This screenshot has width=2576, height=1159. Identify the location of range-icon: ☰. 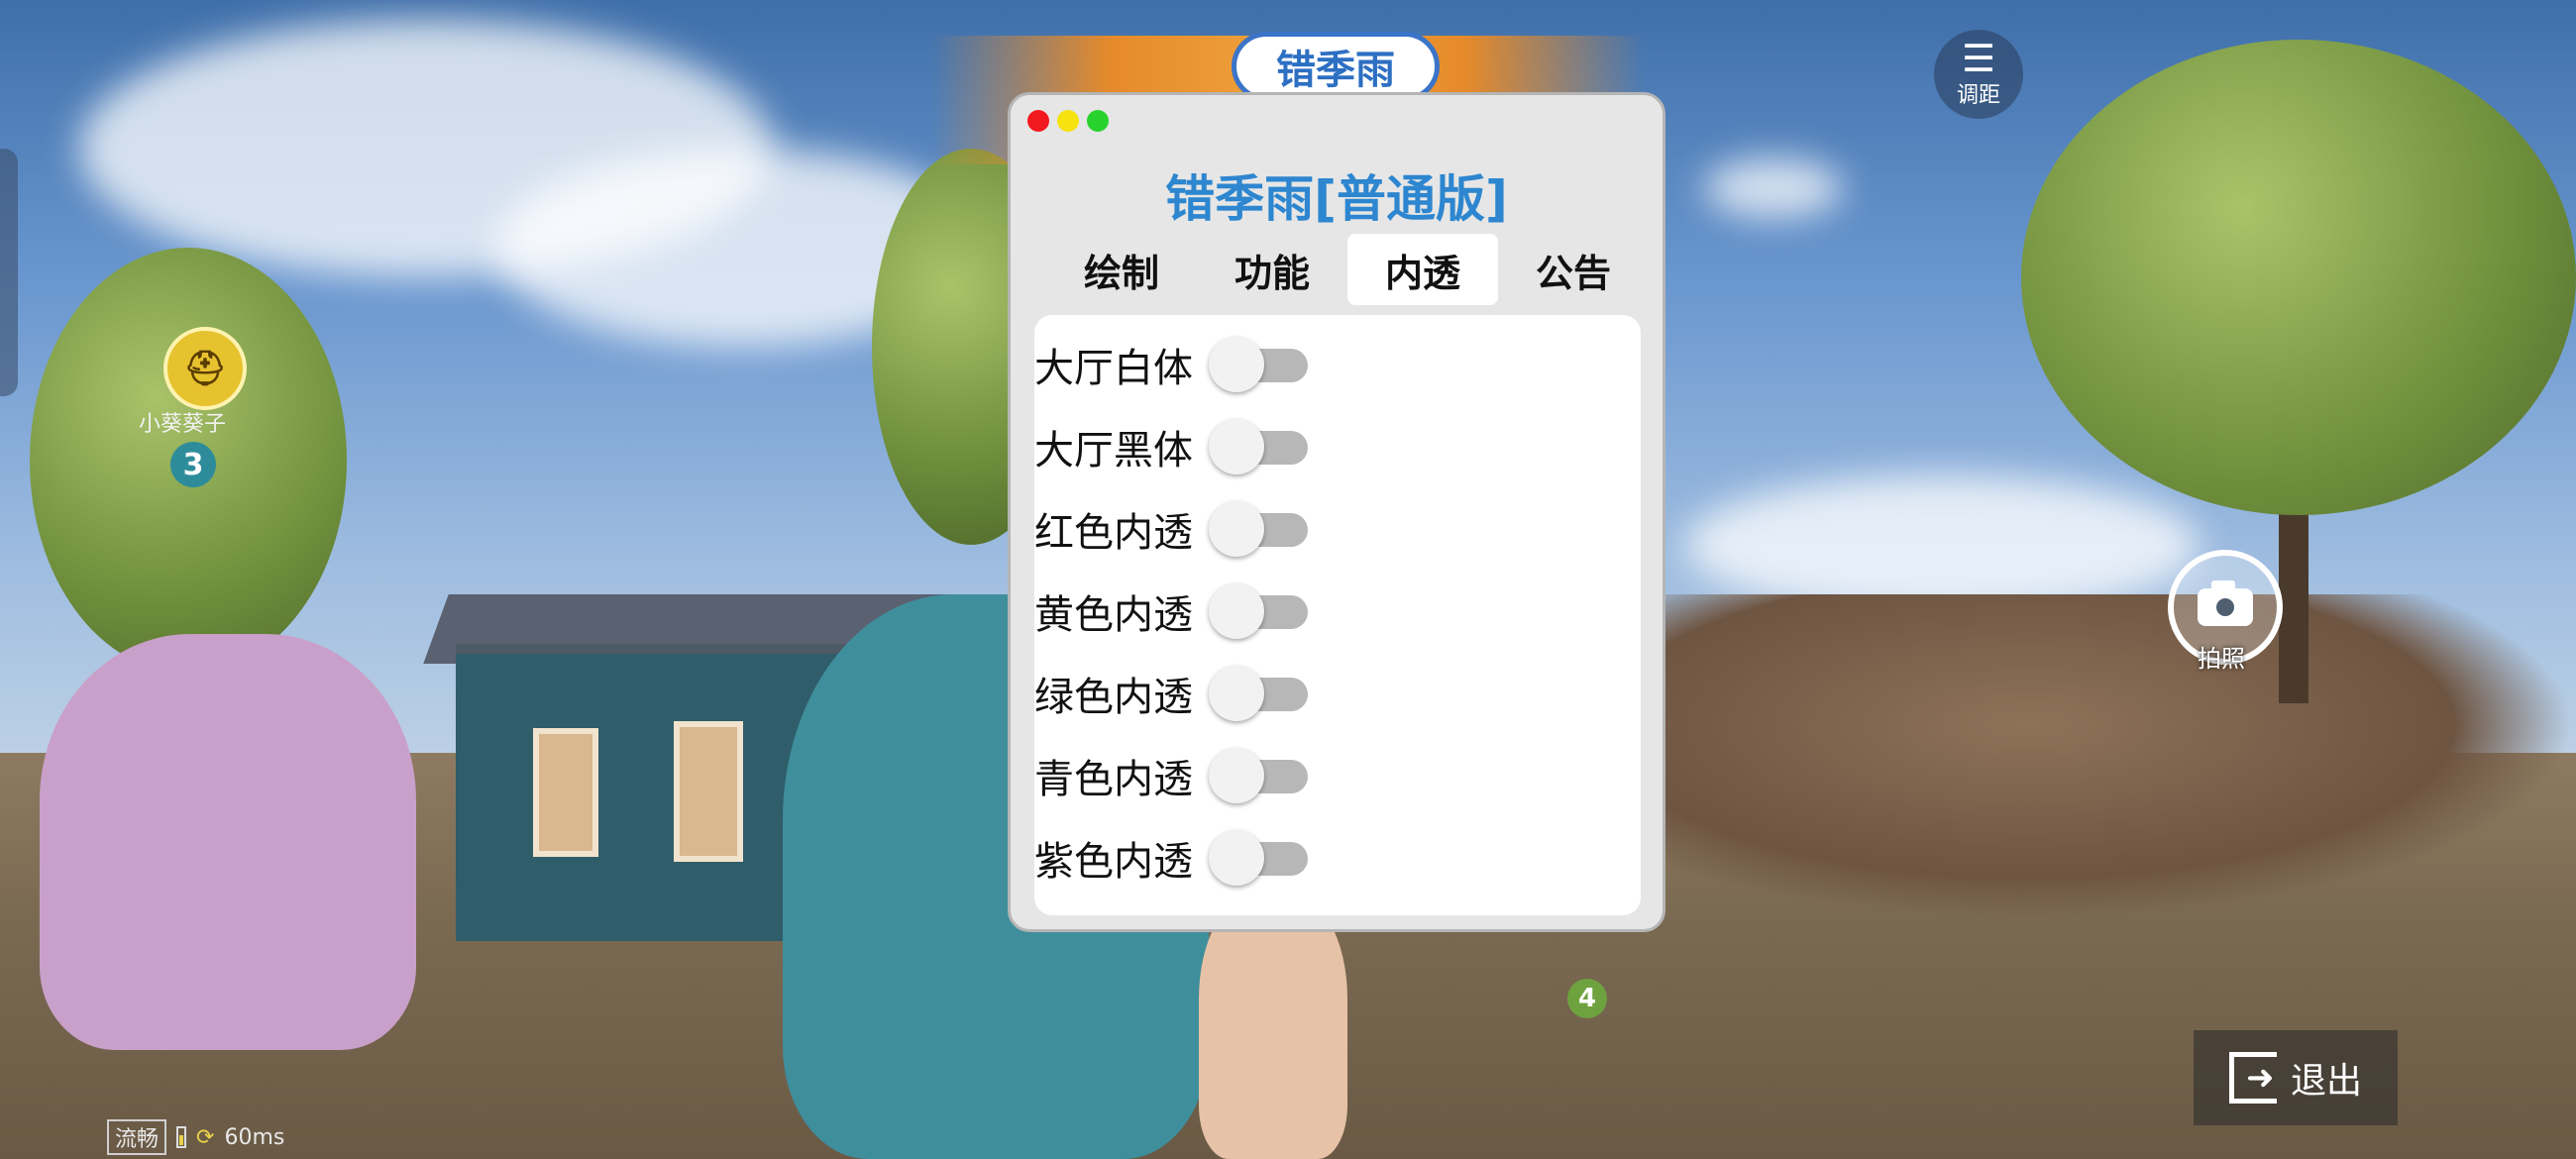
(1978, 58).